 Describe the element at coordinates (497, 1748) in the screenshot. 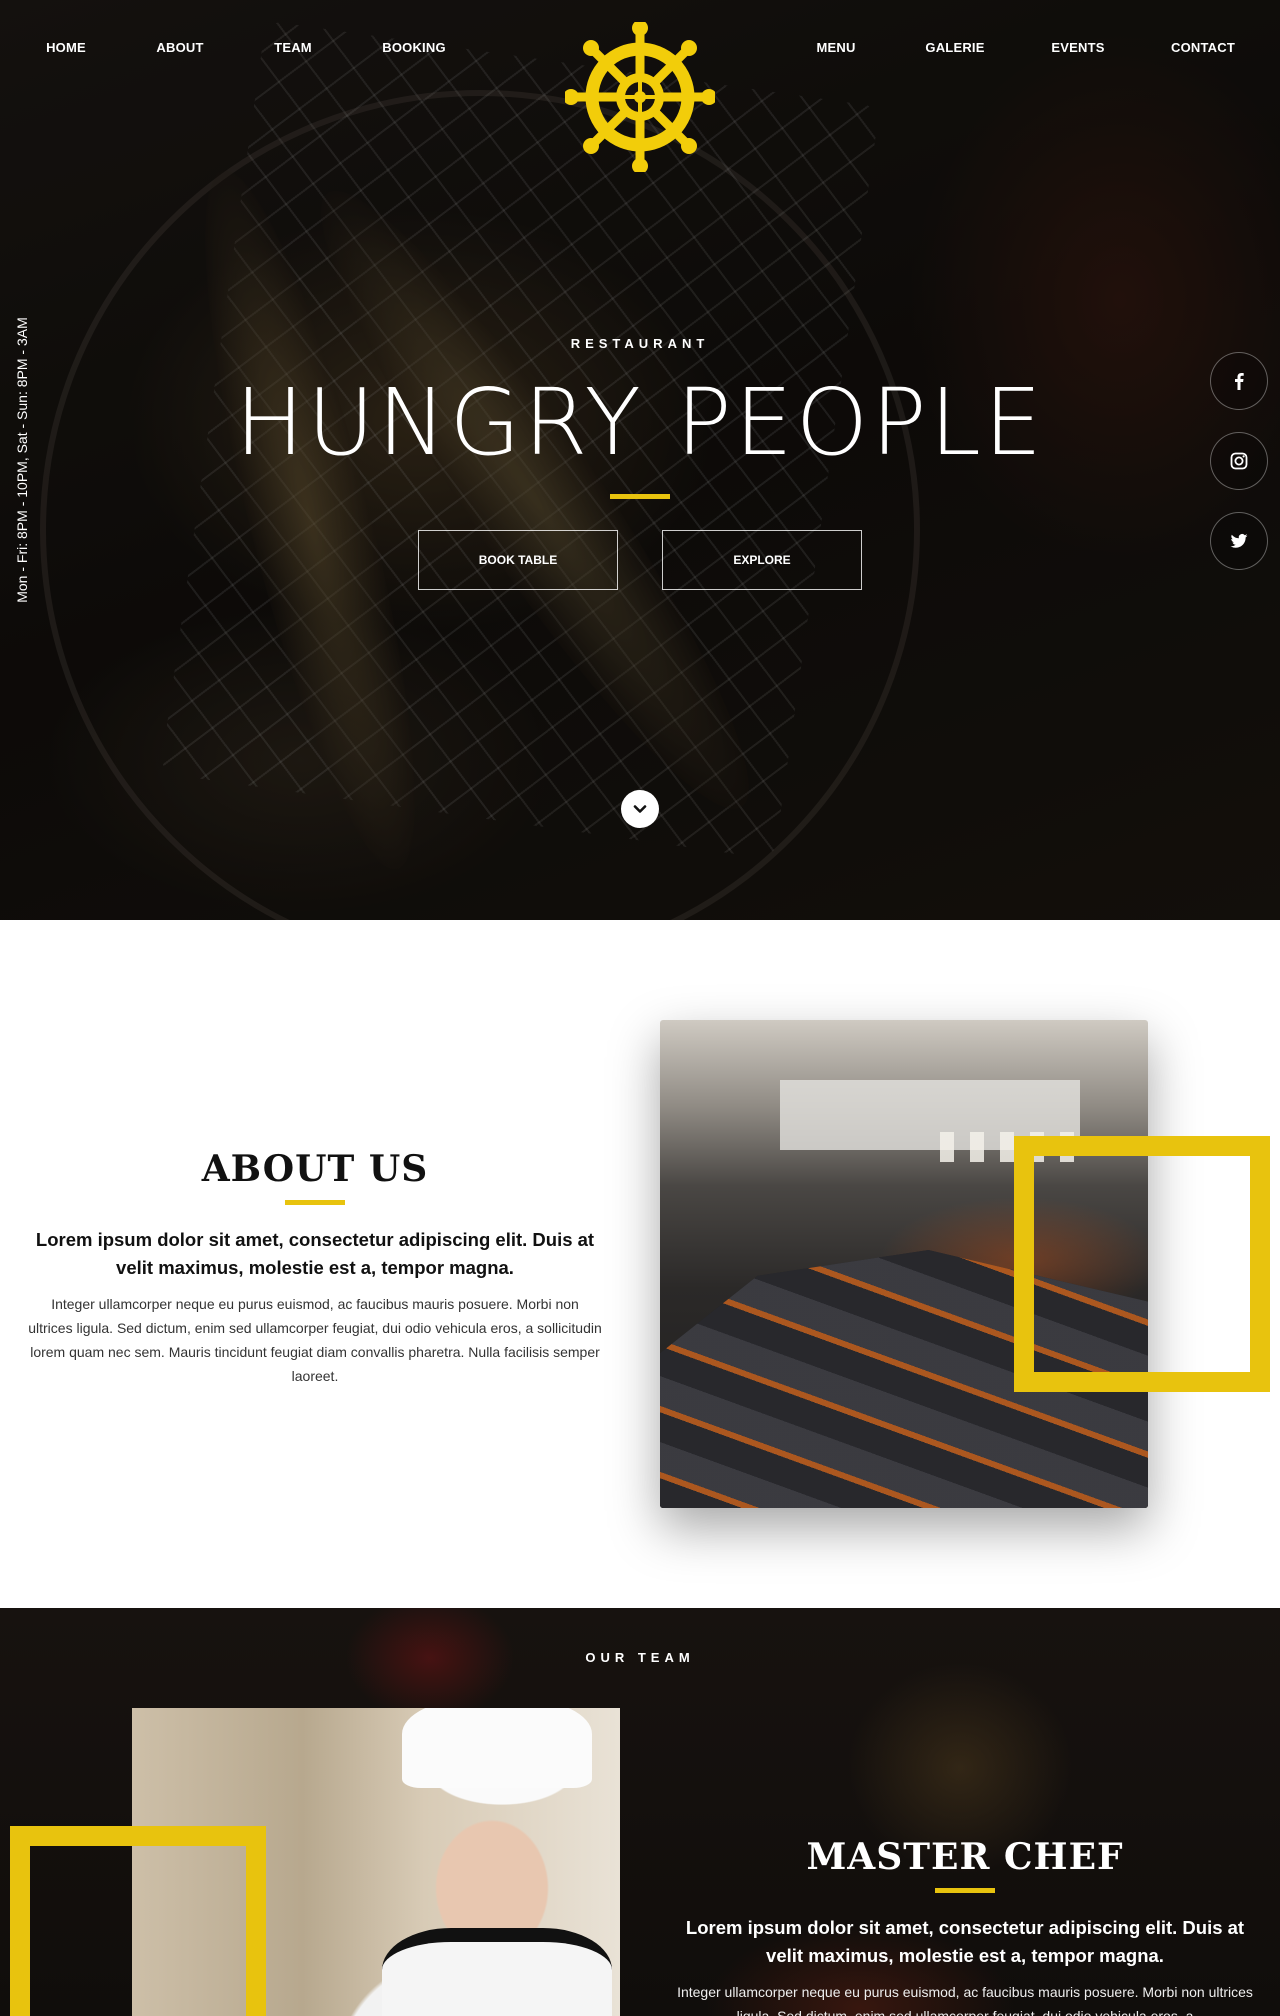

I see `chef-hat-decoration` at that location.